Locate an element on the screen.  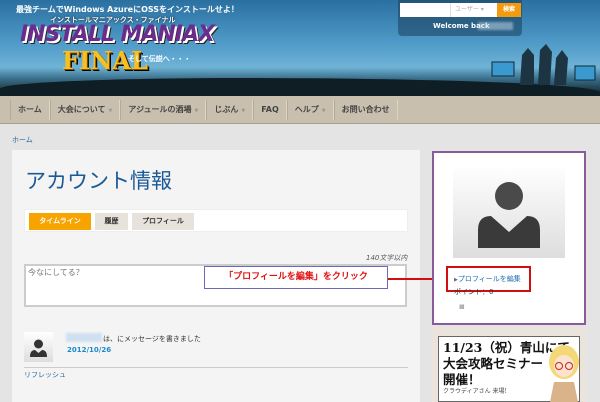
tab-bar: タイムライン 履歴 プロフィール is located at coordinates (216, 220).